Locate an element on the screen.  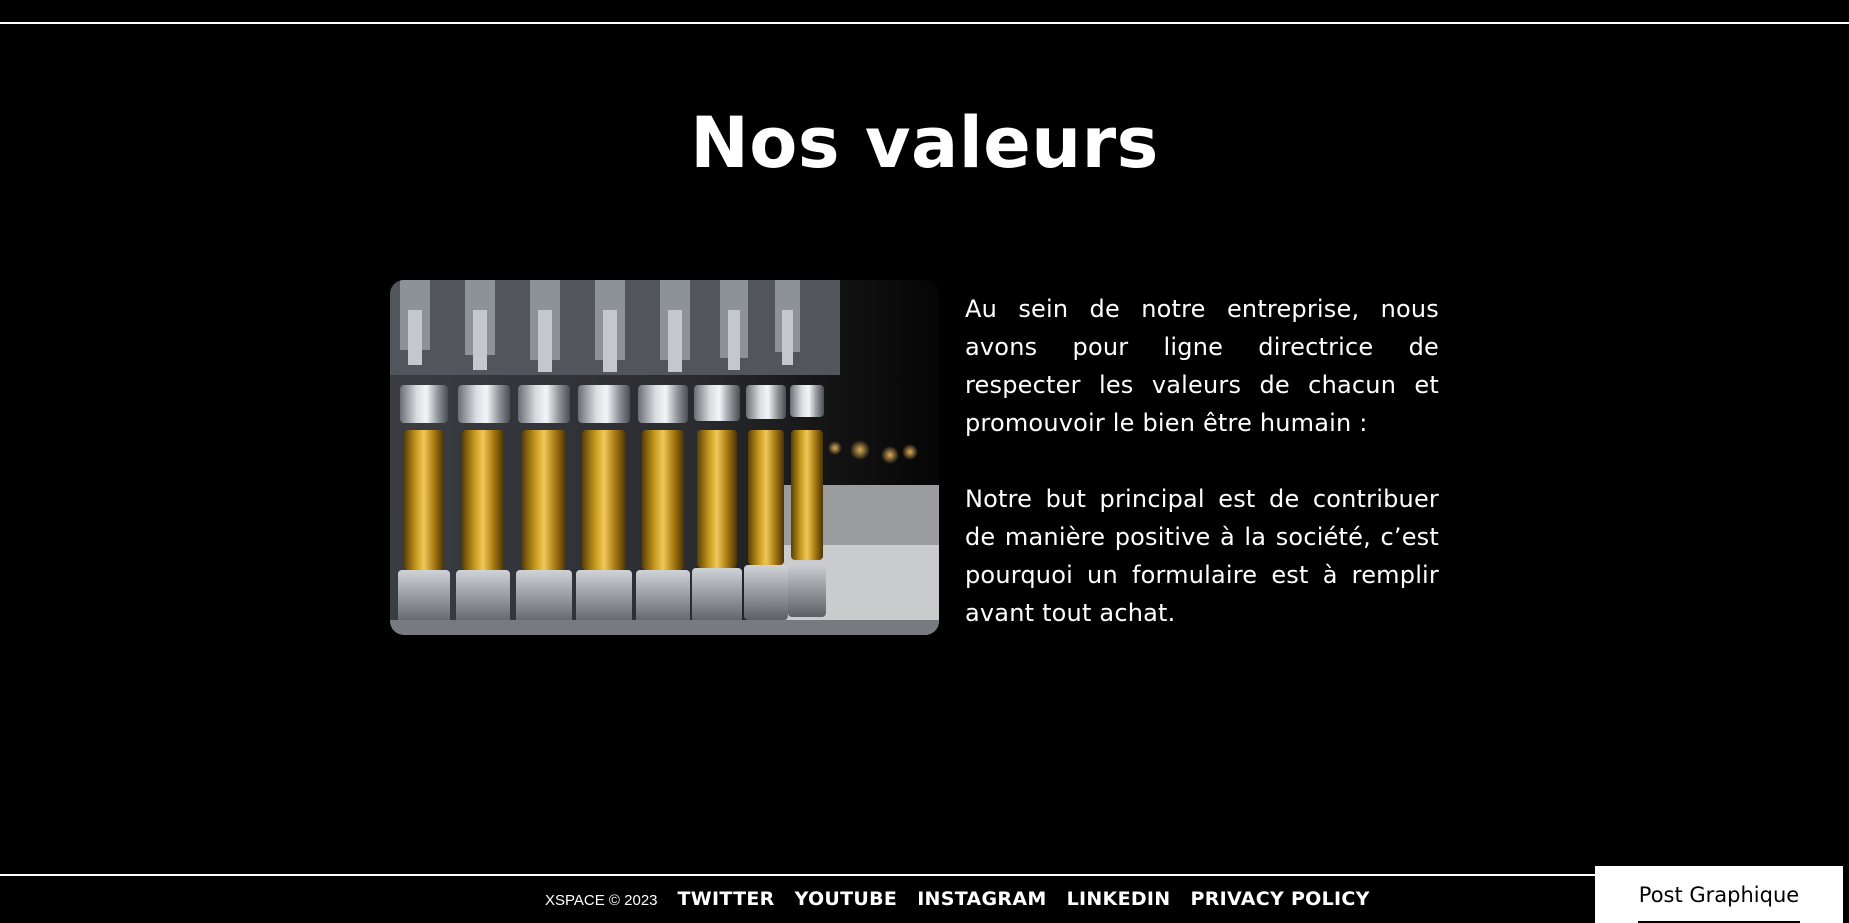
post-graphique-button: Post Graphique is located at coordinates (1719, 894).